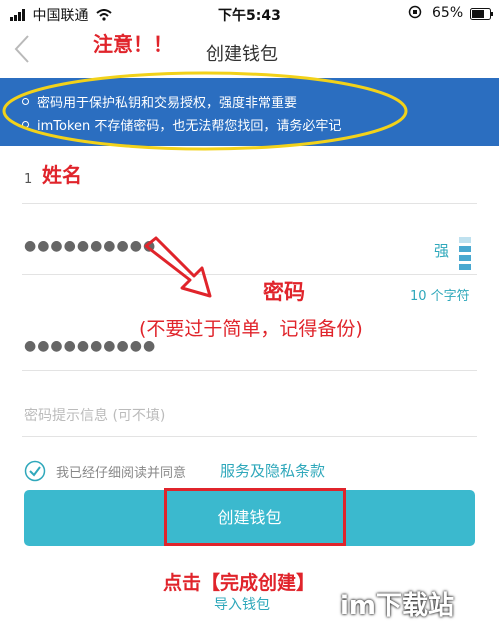 The width and height of the screenshot is (499, 622). Describe the element at coordinates (272, 470) in the screenshot. I see `terms-link: 服务及隐私条款` at that location.